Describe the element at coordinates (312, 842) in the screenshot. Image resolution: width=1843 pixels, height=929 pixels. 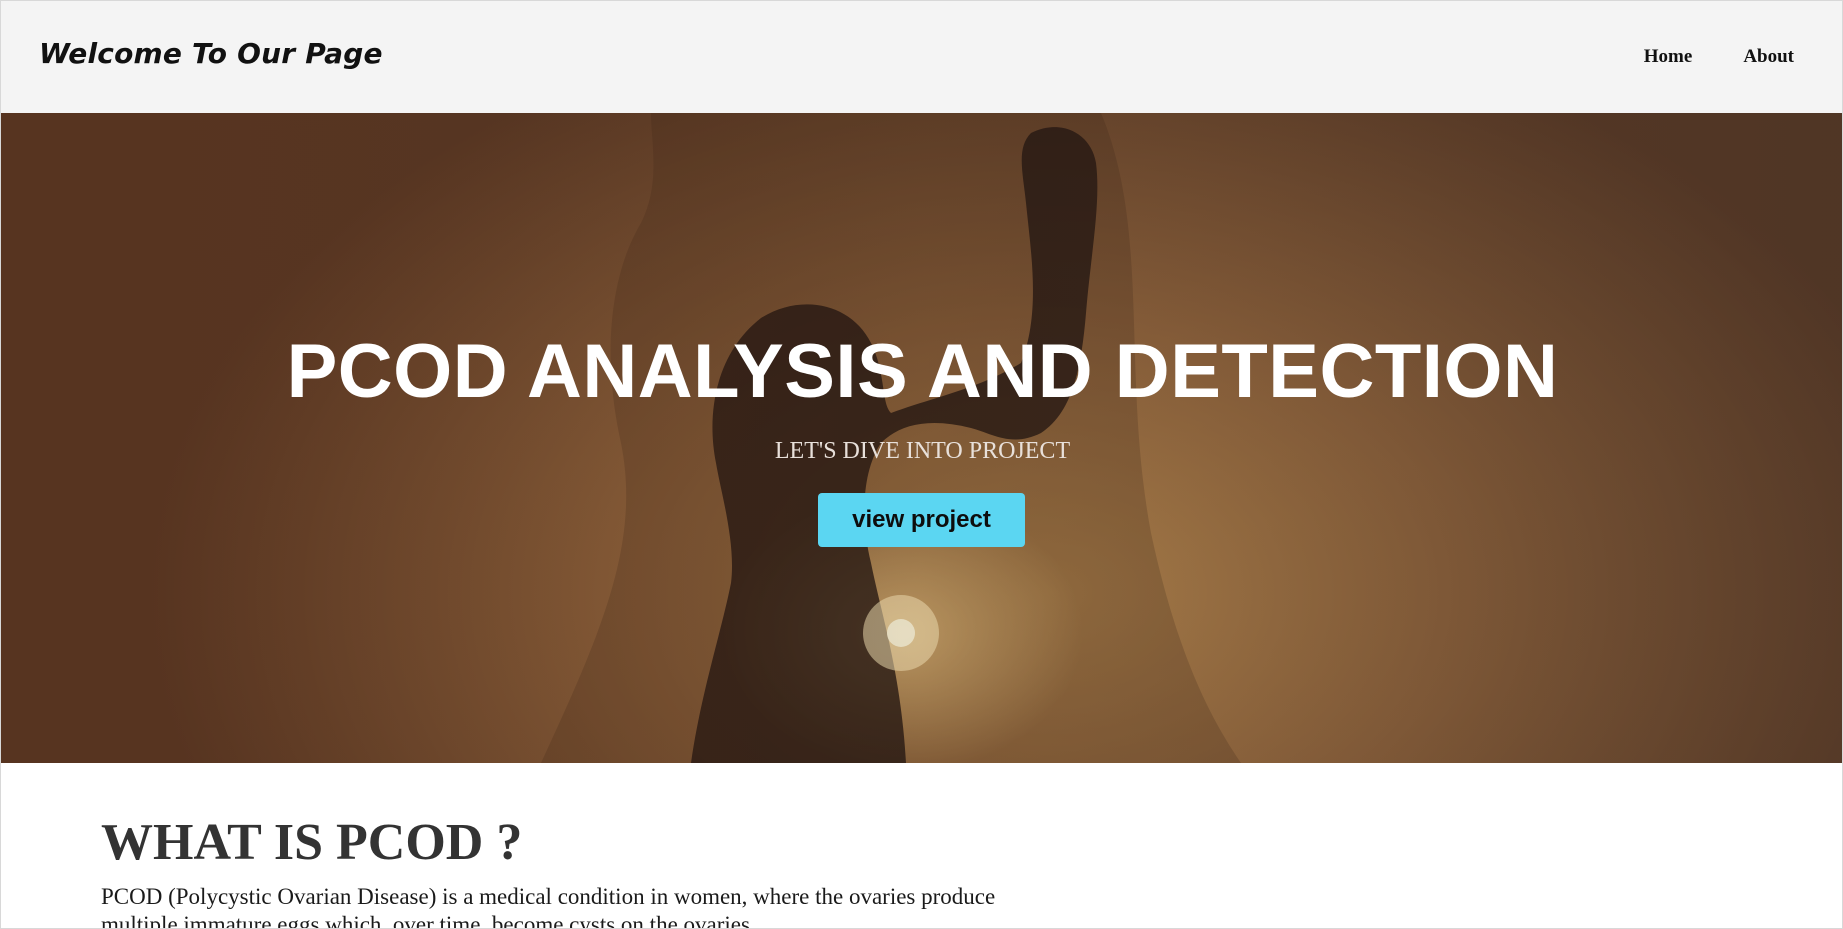
I see `section-title-what-is-pcod: WHAT IS PCOD ?` at that location.